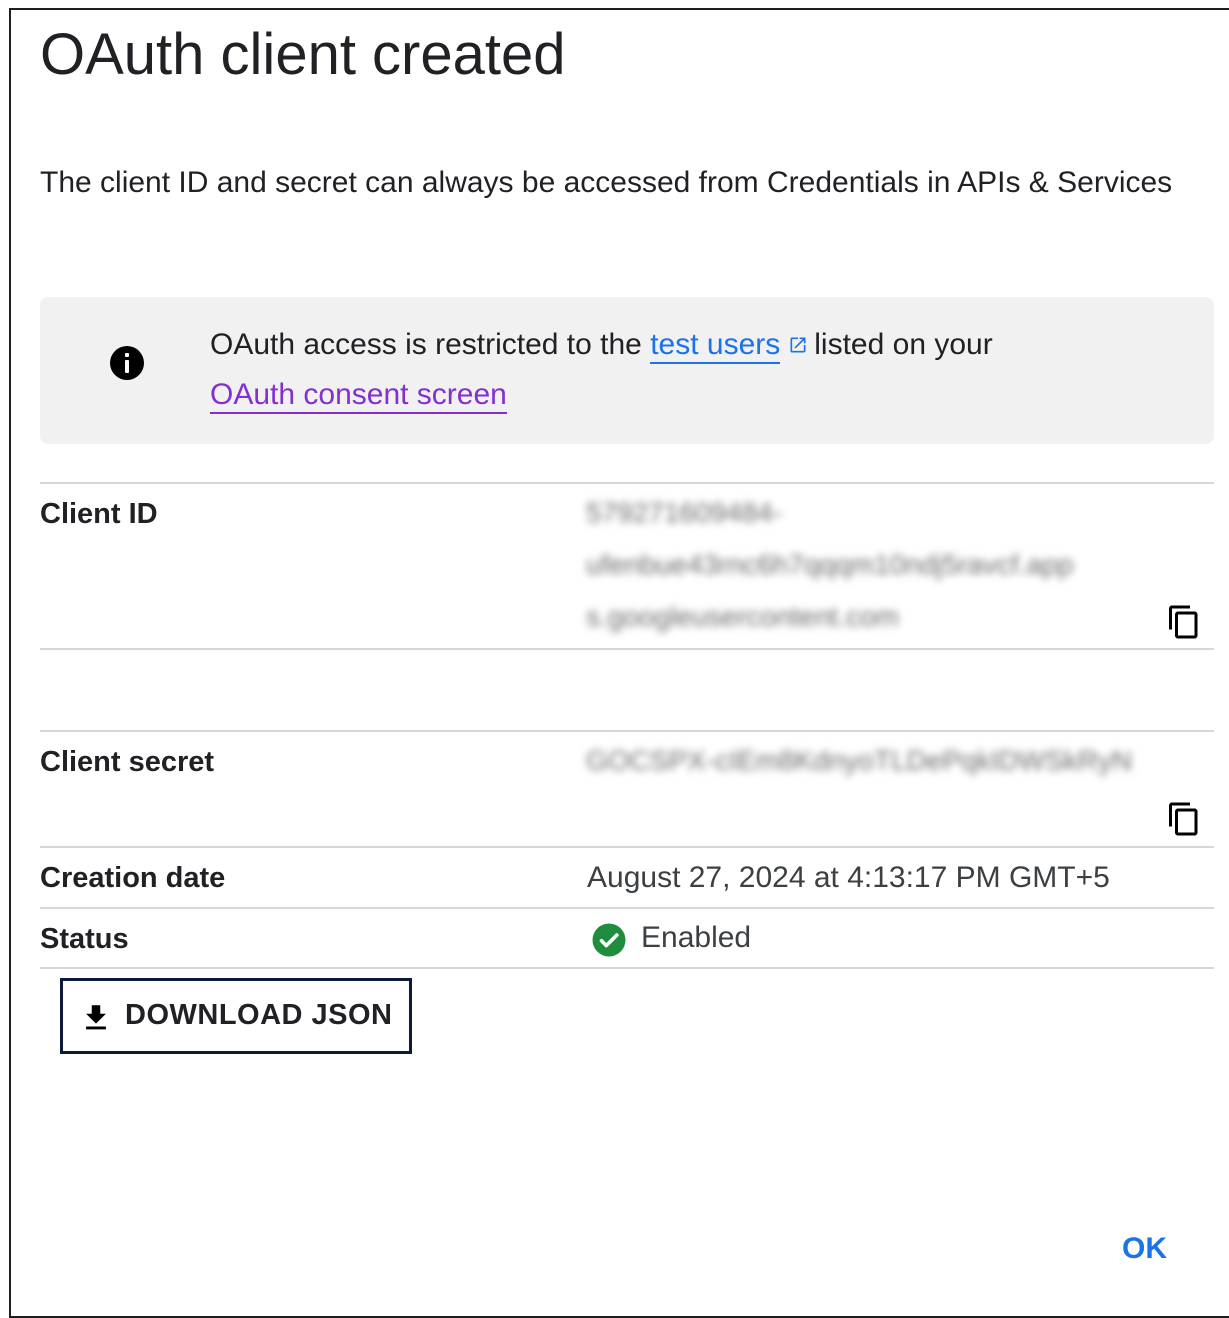 This screenshot has width=1229, height=1318. Describe the element at coordinates (684, 512) in the screenshot. I see `client-id-value-line1: 579271609484-` at that location.